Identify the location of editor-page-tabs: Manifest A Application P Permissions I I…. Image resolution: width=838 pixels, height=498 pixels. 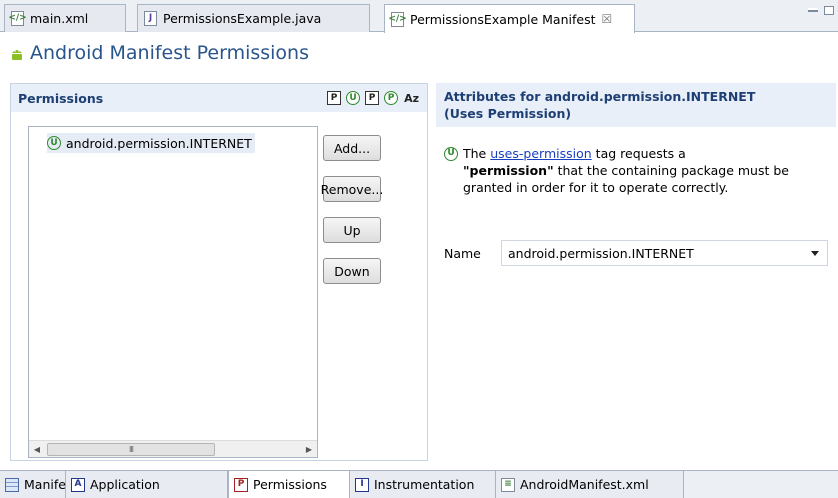
(419, 484).